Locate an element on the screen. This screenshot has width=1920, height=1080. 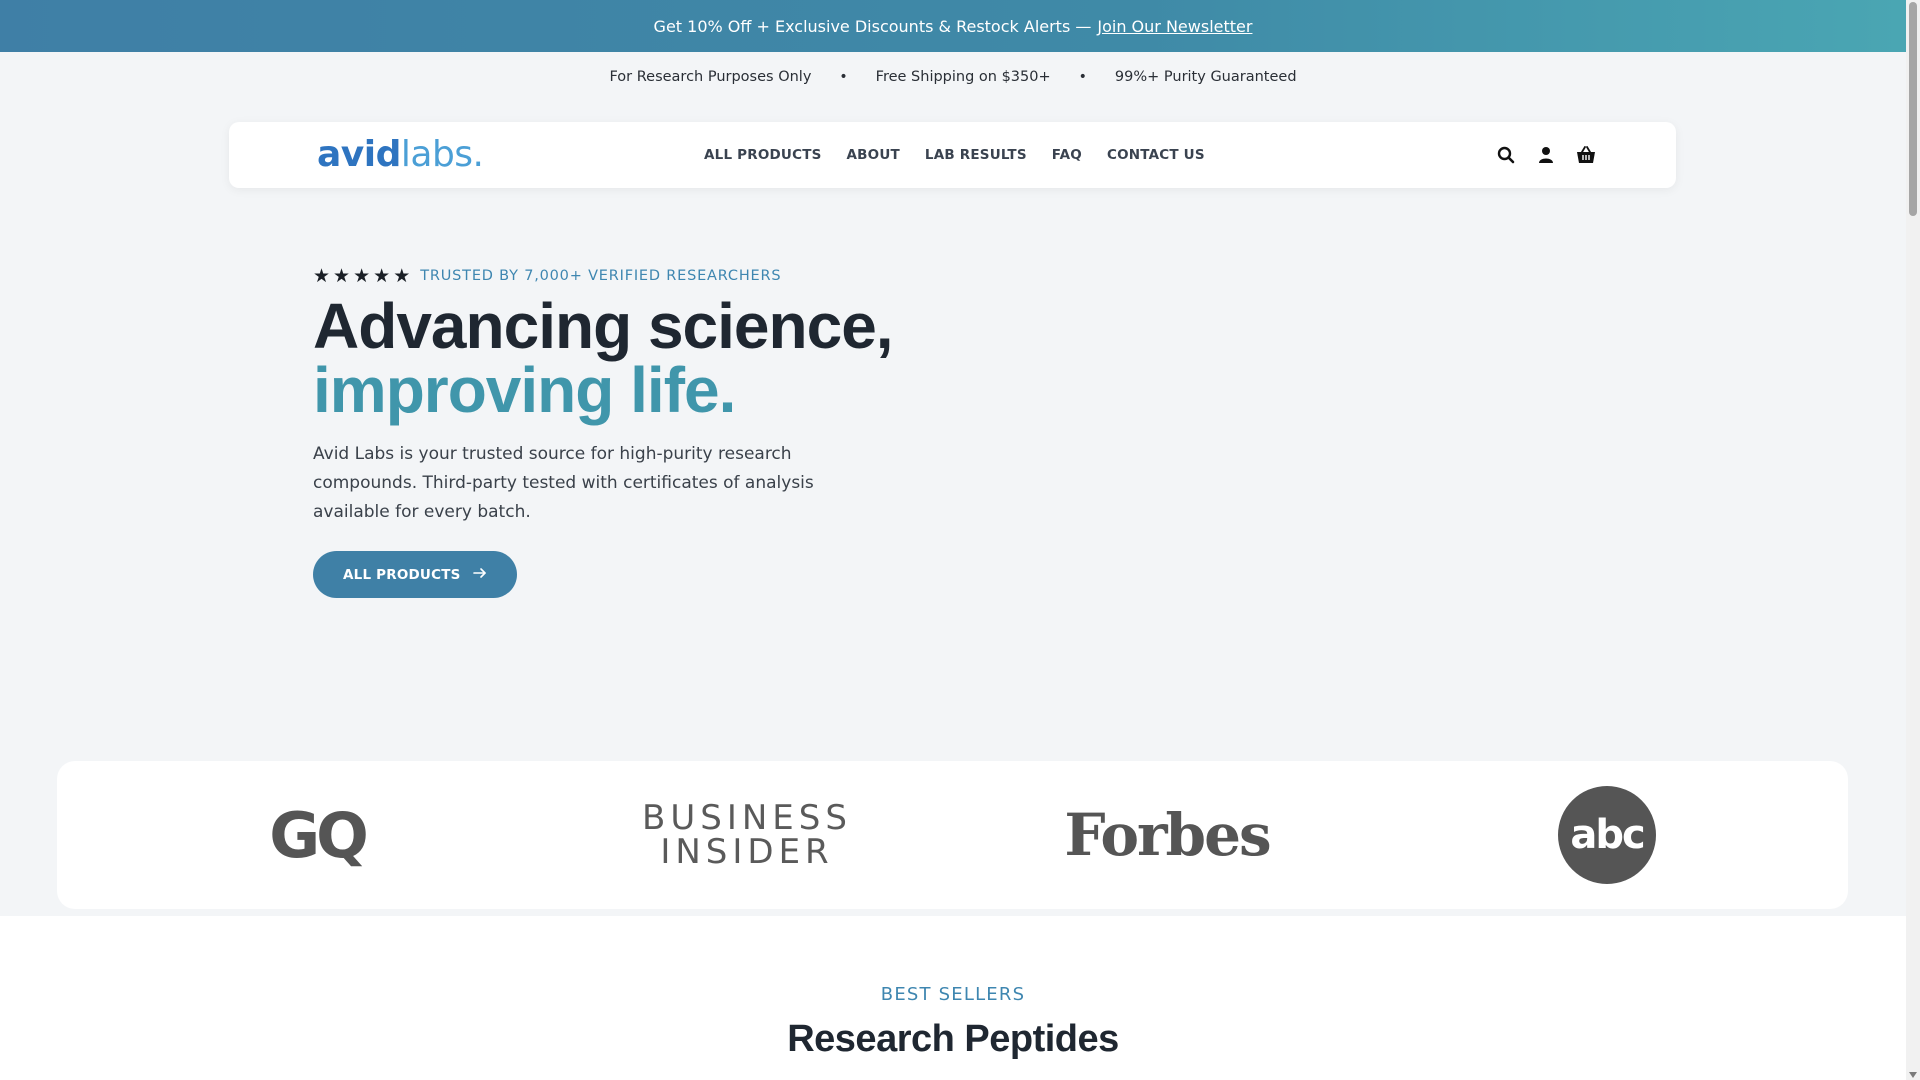
business-insider-logo: BUSINESS INSIDER is located at coordinates (747, 835).